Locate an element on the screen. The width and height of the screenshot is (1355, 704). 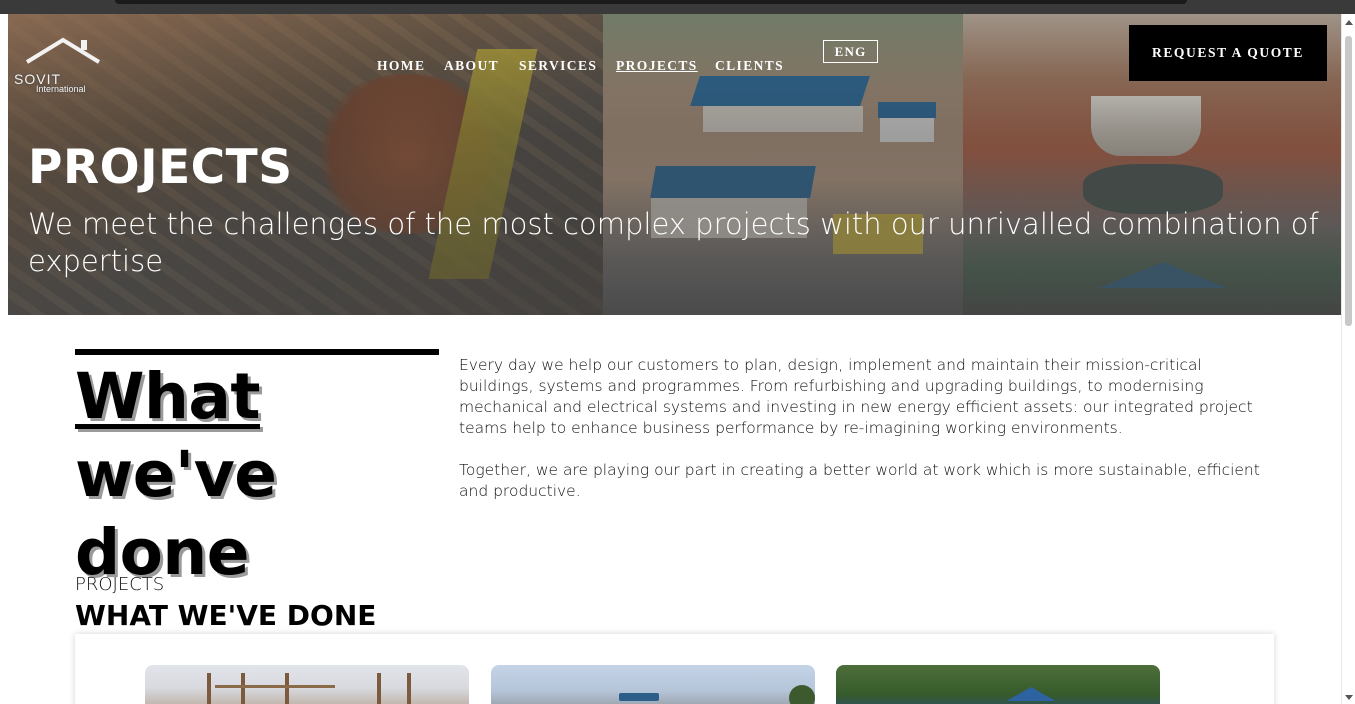
section-eyebrow: PROJECTS is located at coordinates (120, 584).